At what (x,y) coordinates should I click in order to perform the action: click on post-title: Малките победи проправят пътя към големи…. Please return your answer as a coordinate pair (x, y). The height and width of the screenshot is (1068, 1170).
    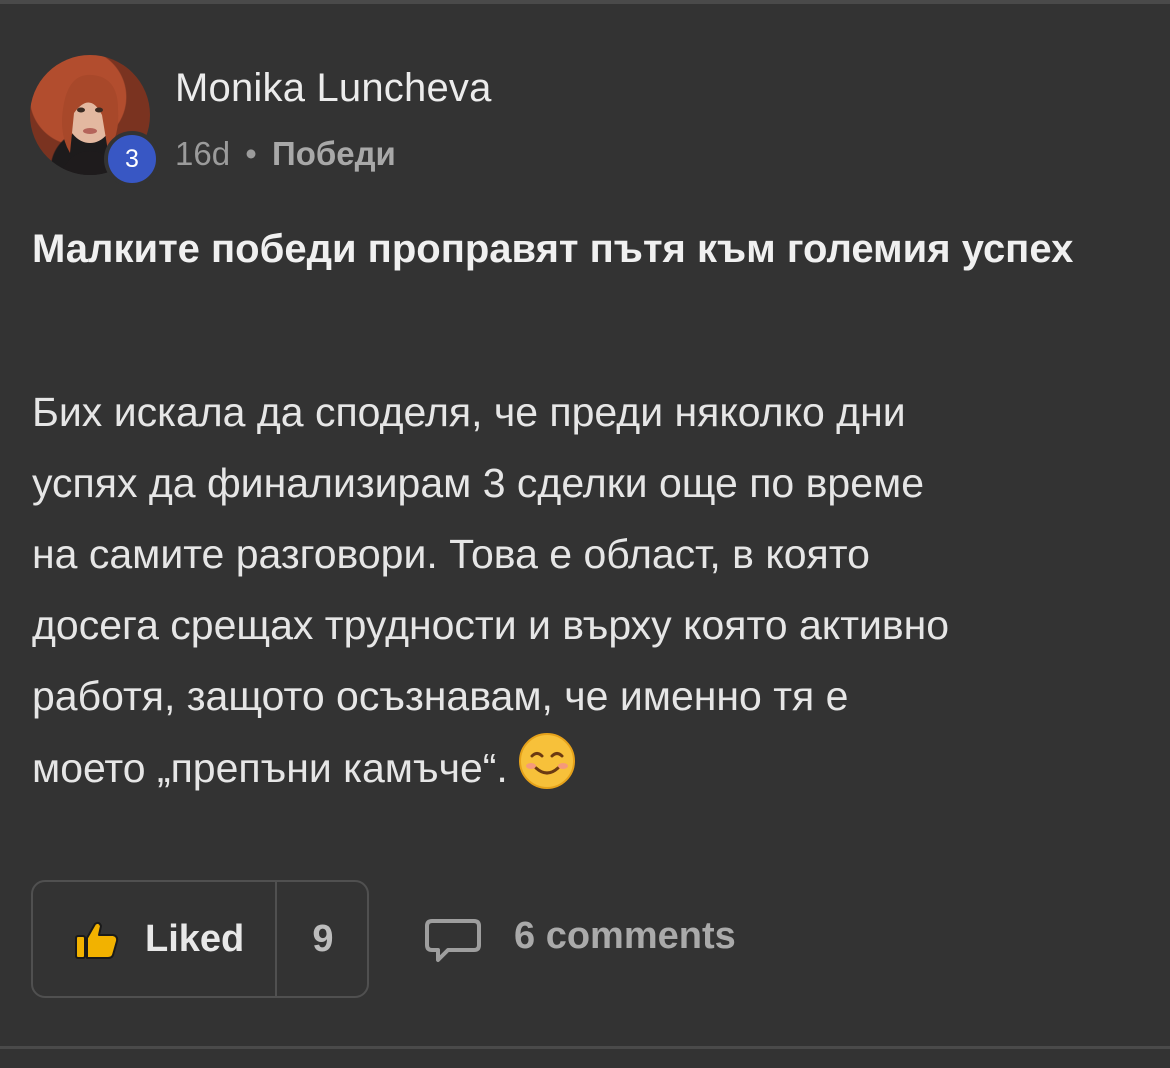
    Looking at the image, I should click on (553, 249).